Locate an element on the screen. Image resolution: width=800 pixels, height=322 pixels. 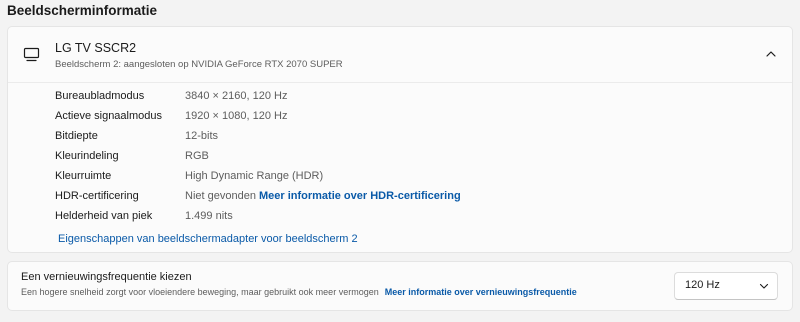
info-label: Bureaubladmodus is located at coordinates (100, 96).